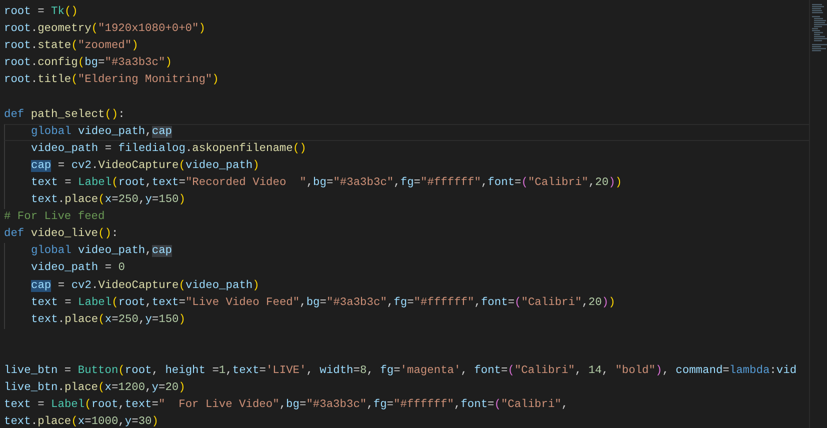  Describe the element at coordinates (61, 234) in the screenshot. I see `code-line: def video_live():` at that location.